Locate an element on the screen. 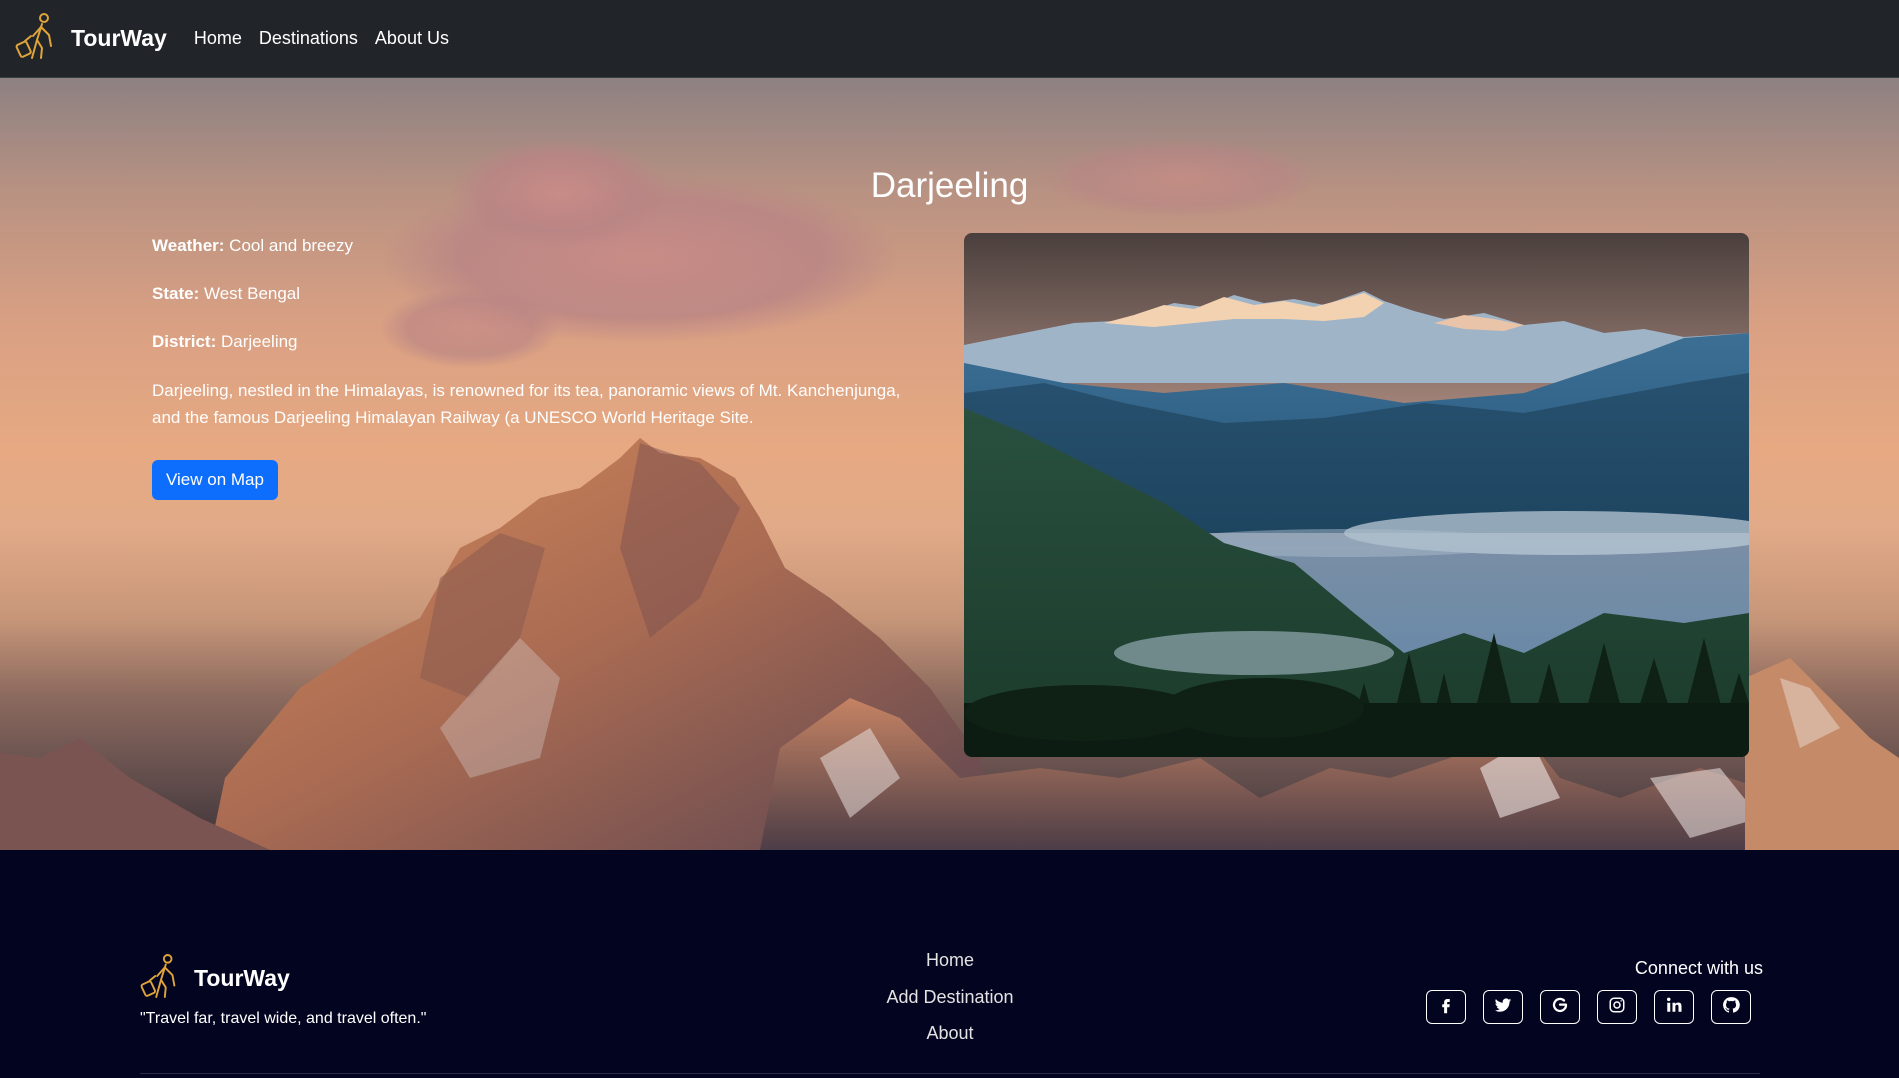 This screenshot has height=1078, width=1899. footer-brand: TourWay is located at coordinates (215, 978).